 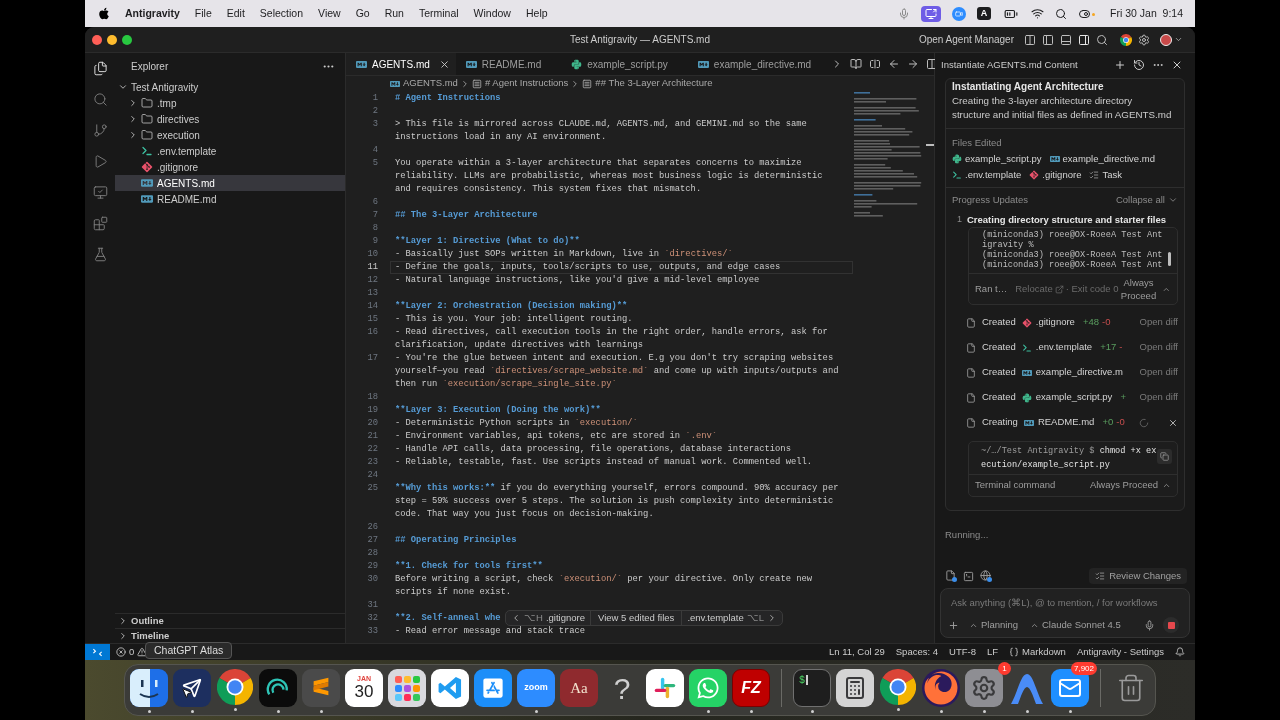 I want to click on tree-item: .tmp, so click(x=230, y=103).